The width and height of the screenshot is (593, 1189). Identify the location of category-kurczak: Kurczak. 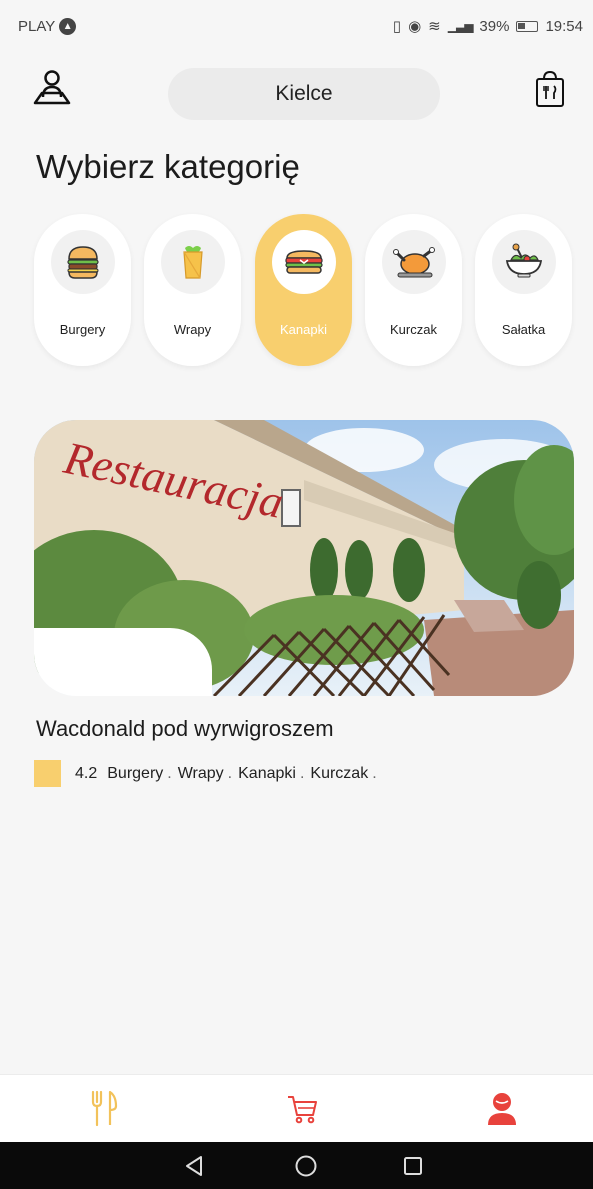
(413, 290).